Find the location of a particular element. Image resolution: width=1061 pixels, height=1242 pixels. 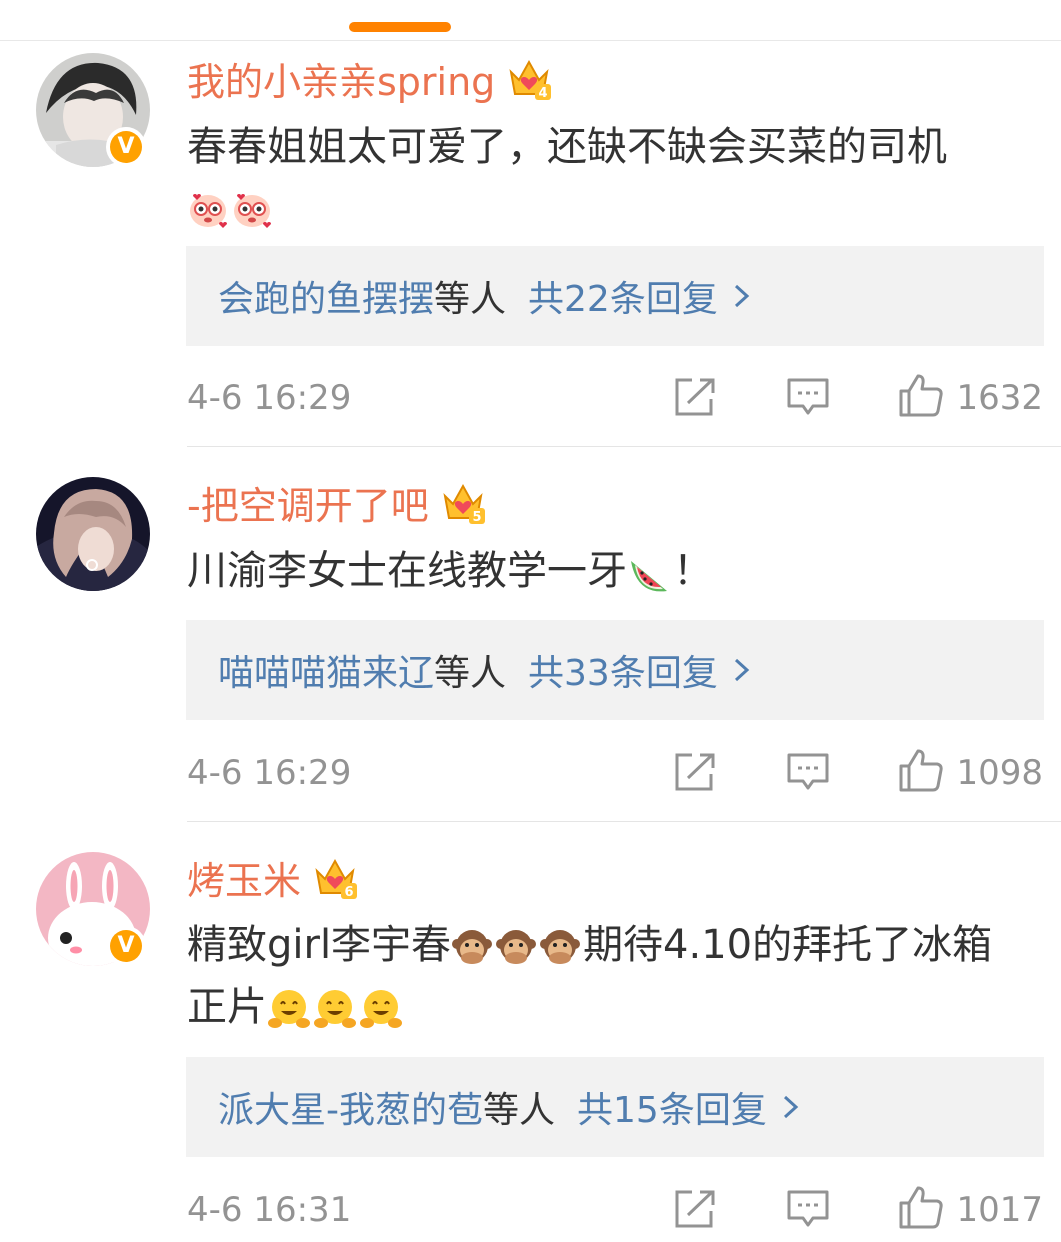

crown-level-icon: 5 is located at coordinates (464, 504).